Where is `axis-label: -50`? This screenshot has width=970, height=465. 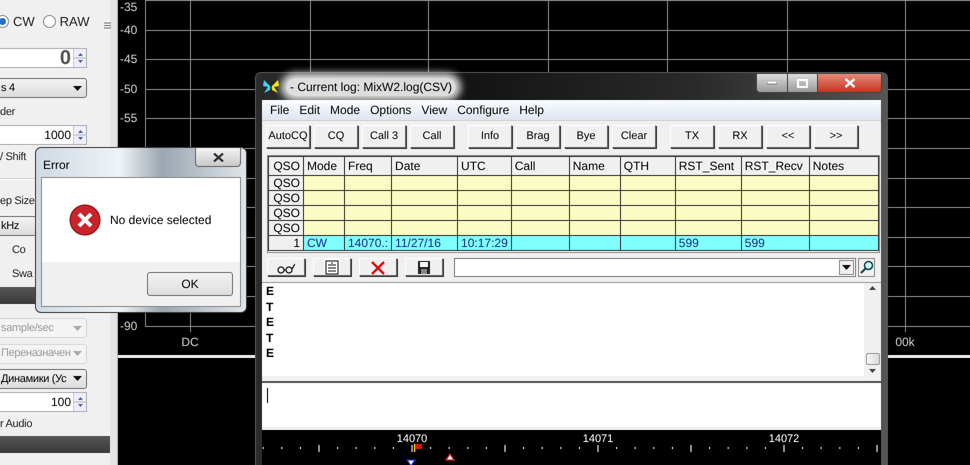
axis-label: -50 is located at coordinates (129, 89).